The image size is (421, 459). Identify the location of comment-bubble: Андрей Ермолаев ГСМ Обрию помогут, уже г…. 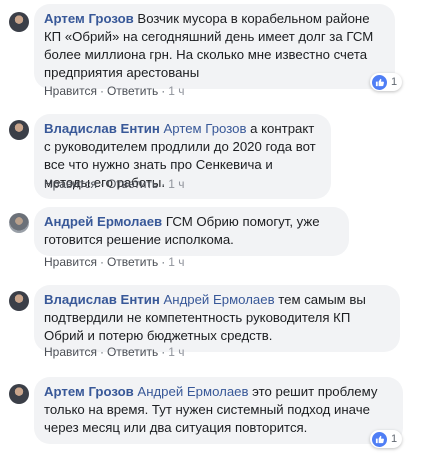
(191, 231).